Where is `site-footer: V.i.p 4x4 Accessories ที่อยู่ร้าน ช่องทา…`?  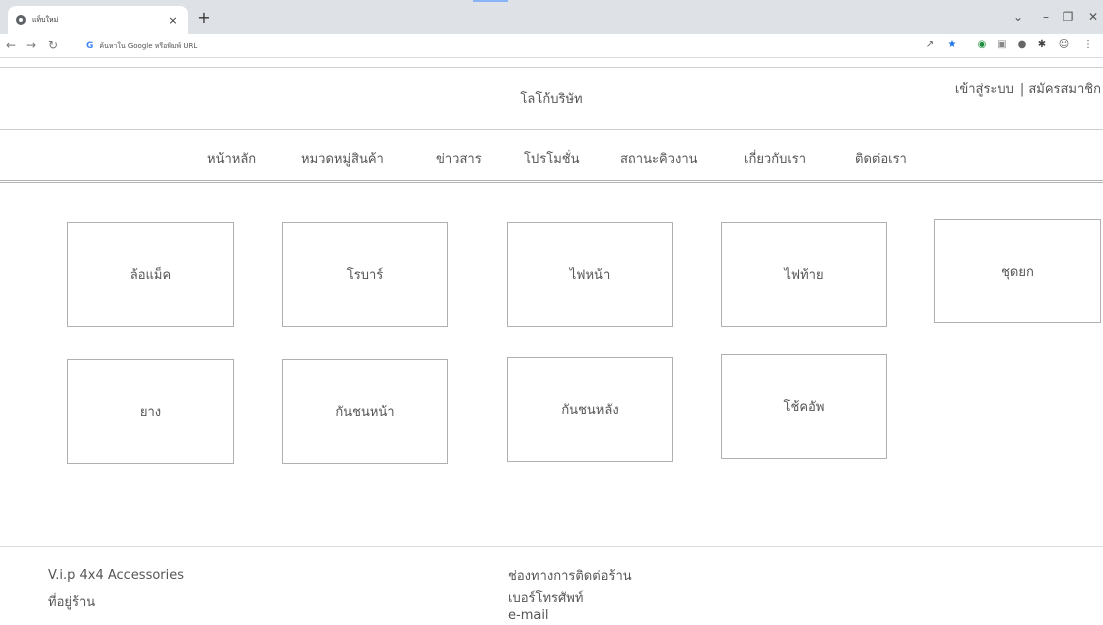
site-footer: V.i.p 4x4 Accessories ที่อยู่ร้าน ช่องทา… is located at coordinates (551, 585).